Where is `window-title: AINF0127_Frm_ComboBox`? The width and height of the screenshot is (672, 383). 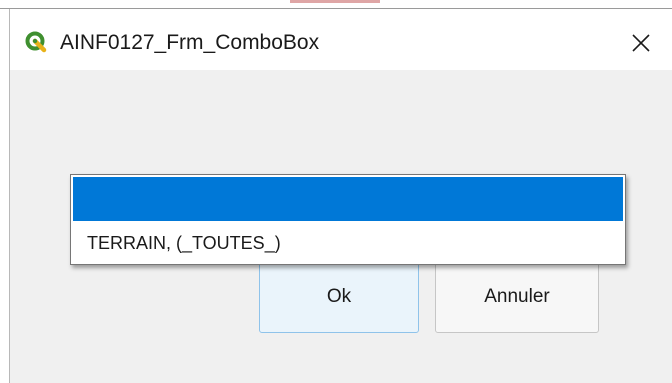 window-title: AINF0127_Frm_ComboBox is located at coordinates (190, 42).